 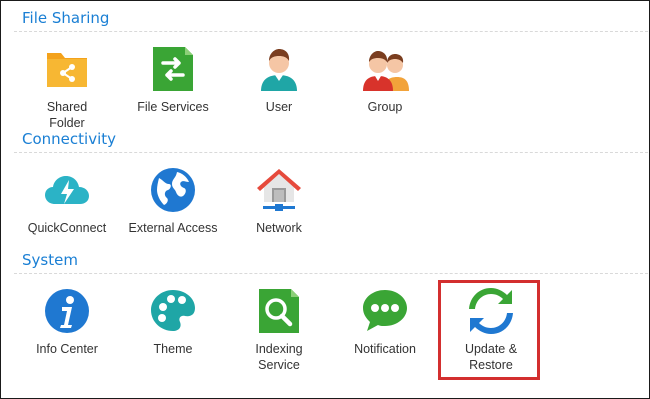 What do you see at coordinates (67, 88) in the screenshot?
I see `shared-folder-item: Shared Folder` at bounding box center [67, 88].